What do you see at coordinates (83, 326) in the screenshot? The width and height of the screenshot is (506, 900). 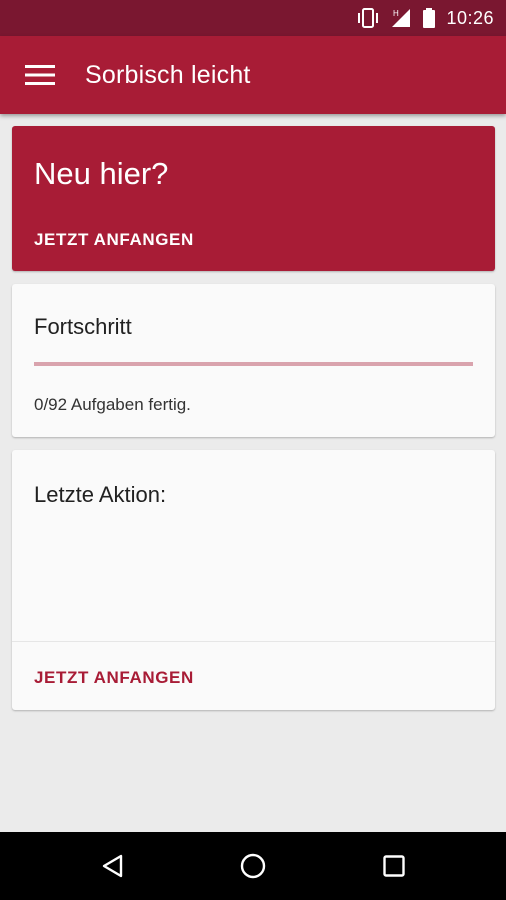 I see `progress-title: Fortschritt` at bounding box center [83, 326].